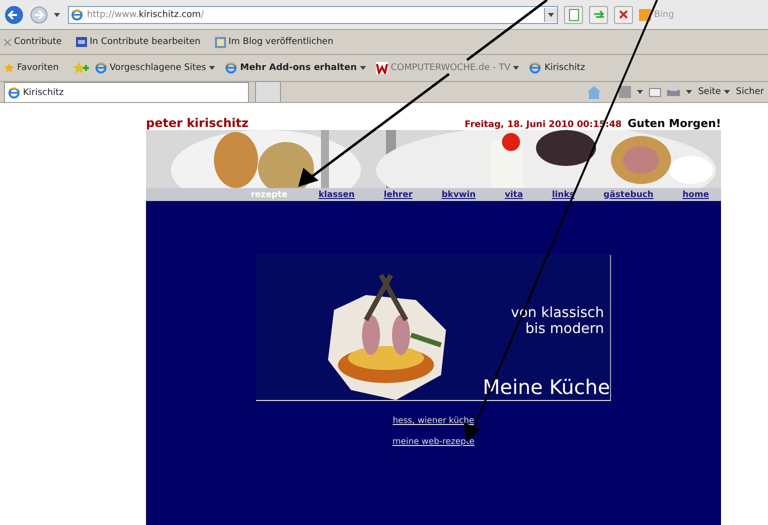 The width and height of the screenshot is (768, 525). Describe the element at coordinates (31, 68) in the screenshot. I see `favorites-button: Favoriten` at that location.